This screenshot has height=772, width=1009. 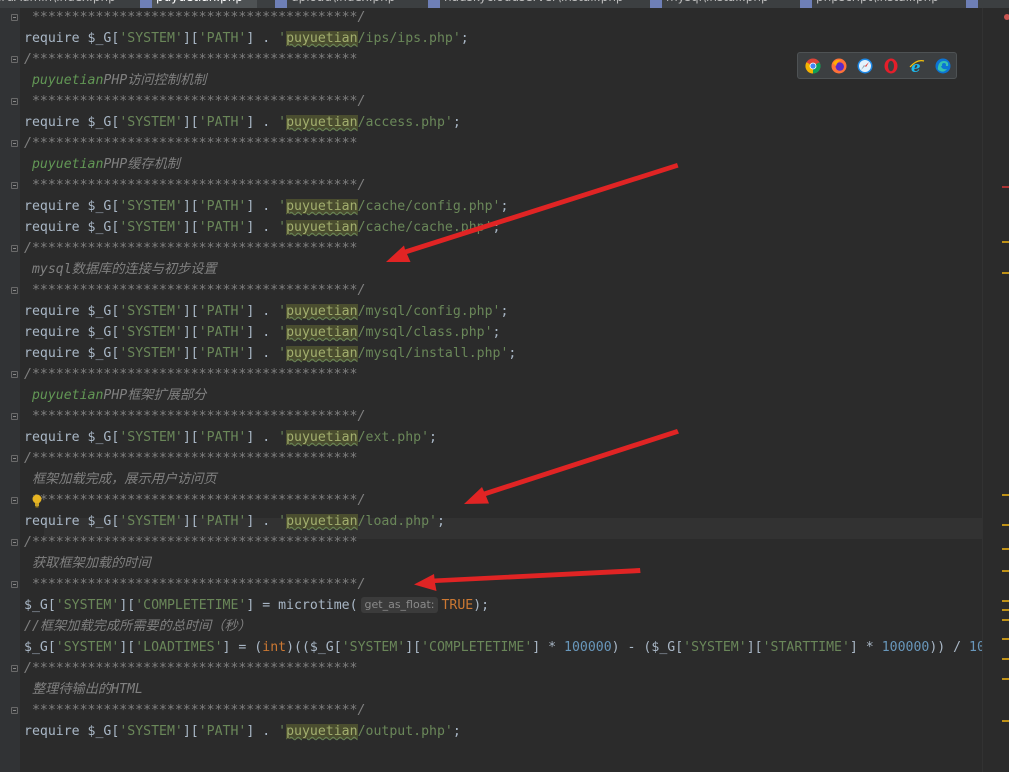 What do you see at coordinates (943, 66) in the screenshot?
I see `edge-icon` at bounding box center [943, 66].